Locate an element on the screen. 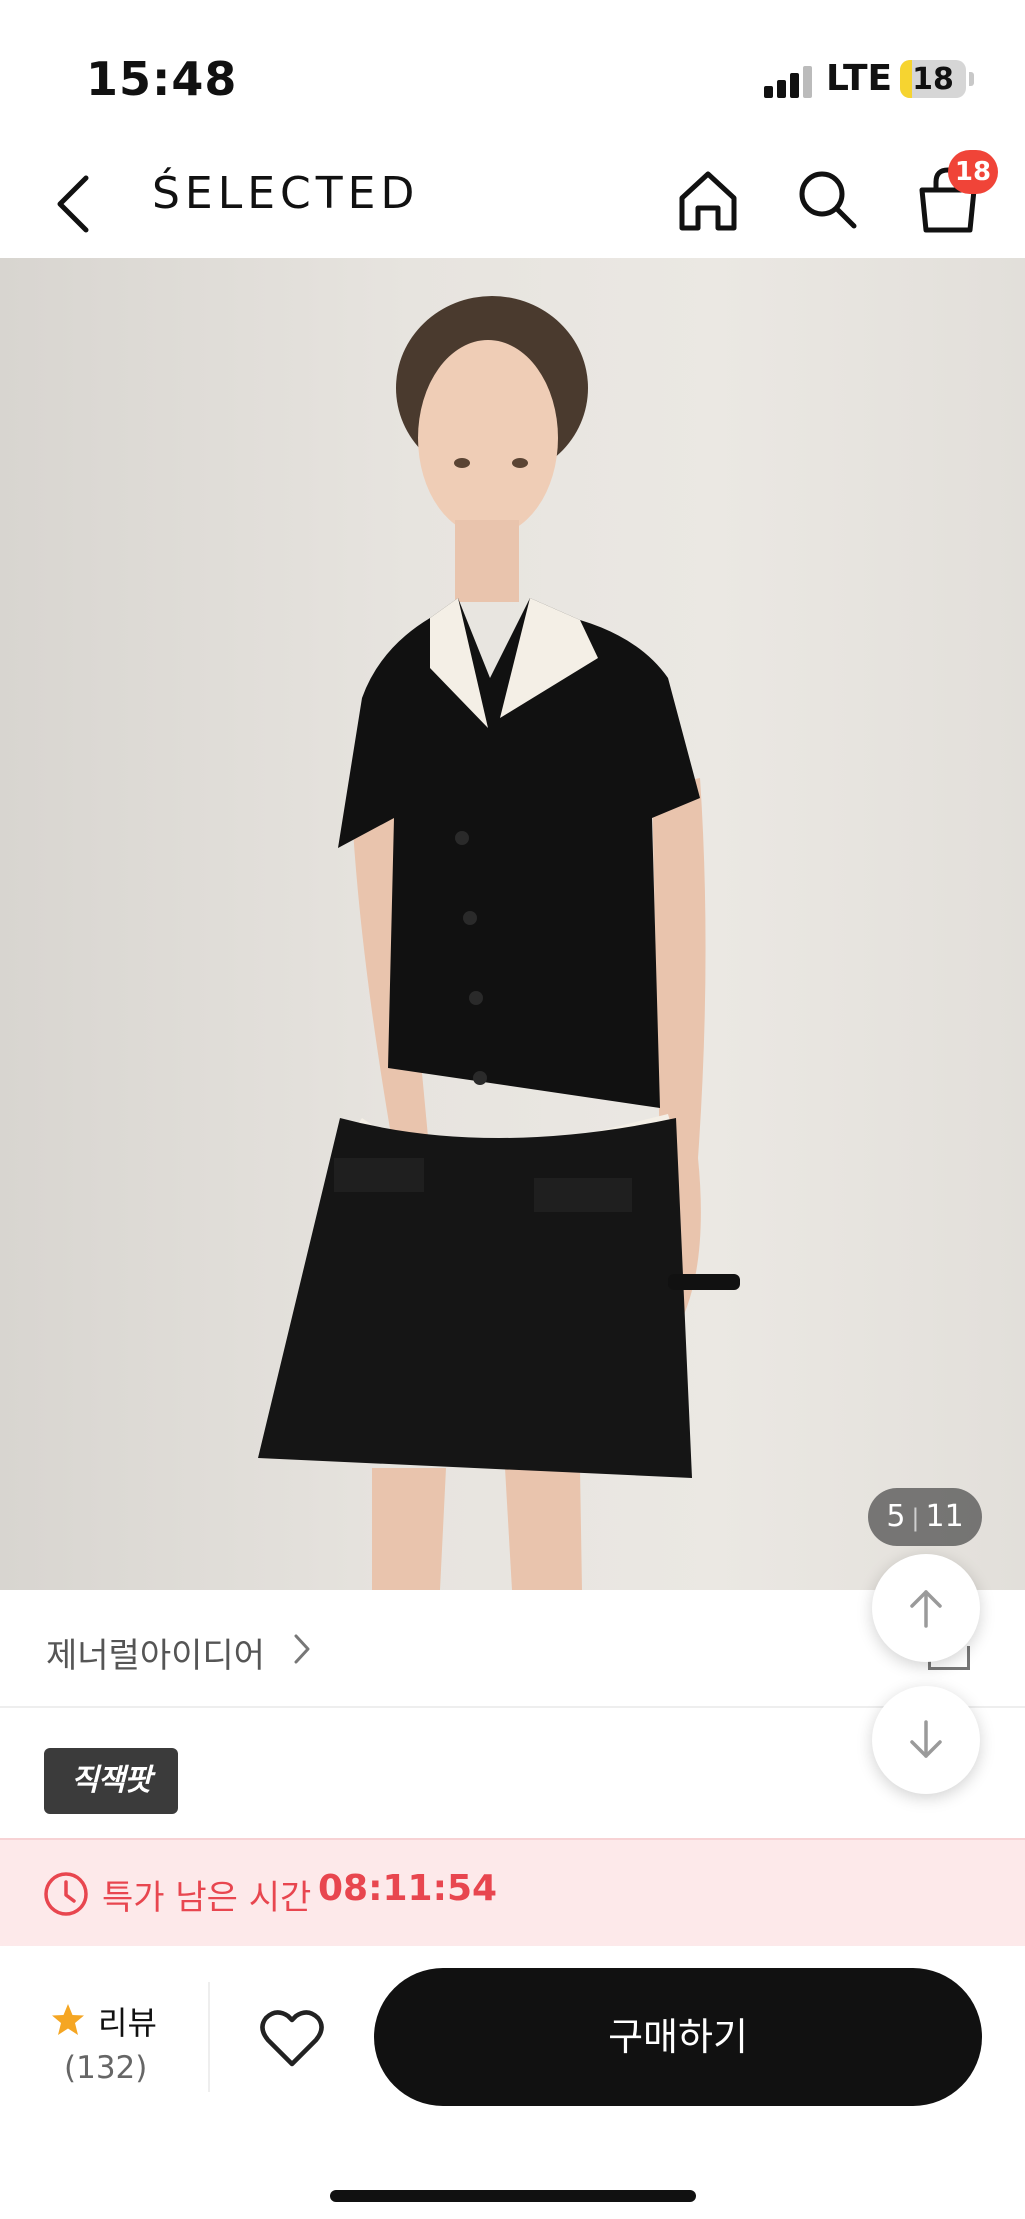 This screenshot has width=1025, height=2219. image-counter: 5 | 11 is located at coordinates (925, 1517).